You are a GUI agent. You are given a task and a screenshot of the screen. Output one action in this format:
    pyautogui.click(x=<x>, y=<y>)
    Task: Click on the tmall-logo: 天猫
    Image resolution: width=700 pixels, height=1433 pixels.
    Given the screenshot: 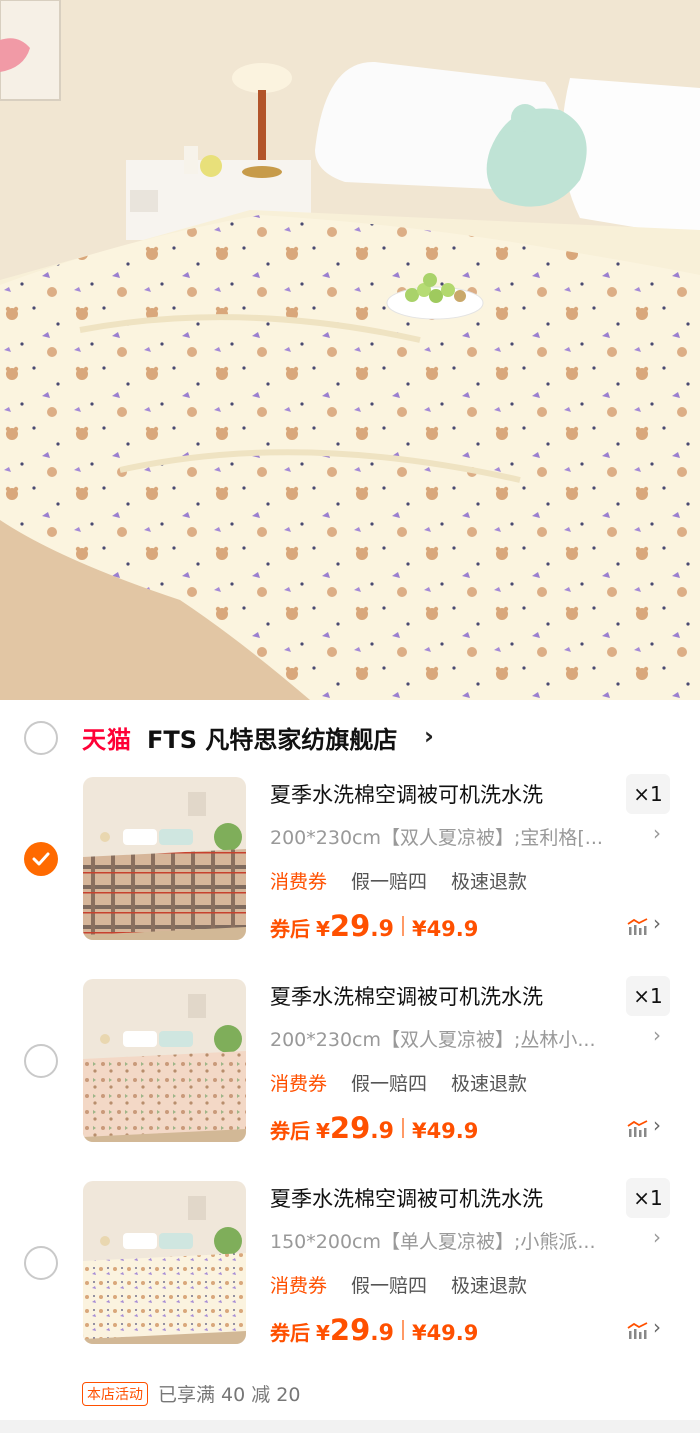 What is the action you would take?
    pyautogui.click(x=107, y=740)
    